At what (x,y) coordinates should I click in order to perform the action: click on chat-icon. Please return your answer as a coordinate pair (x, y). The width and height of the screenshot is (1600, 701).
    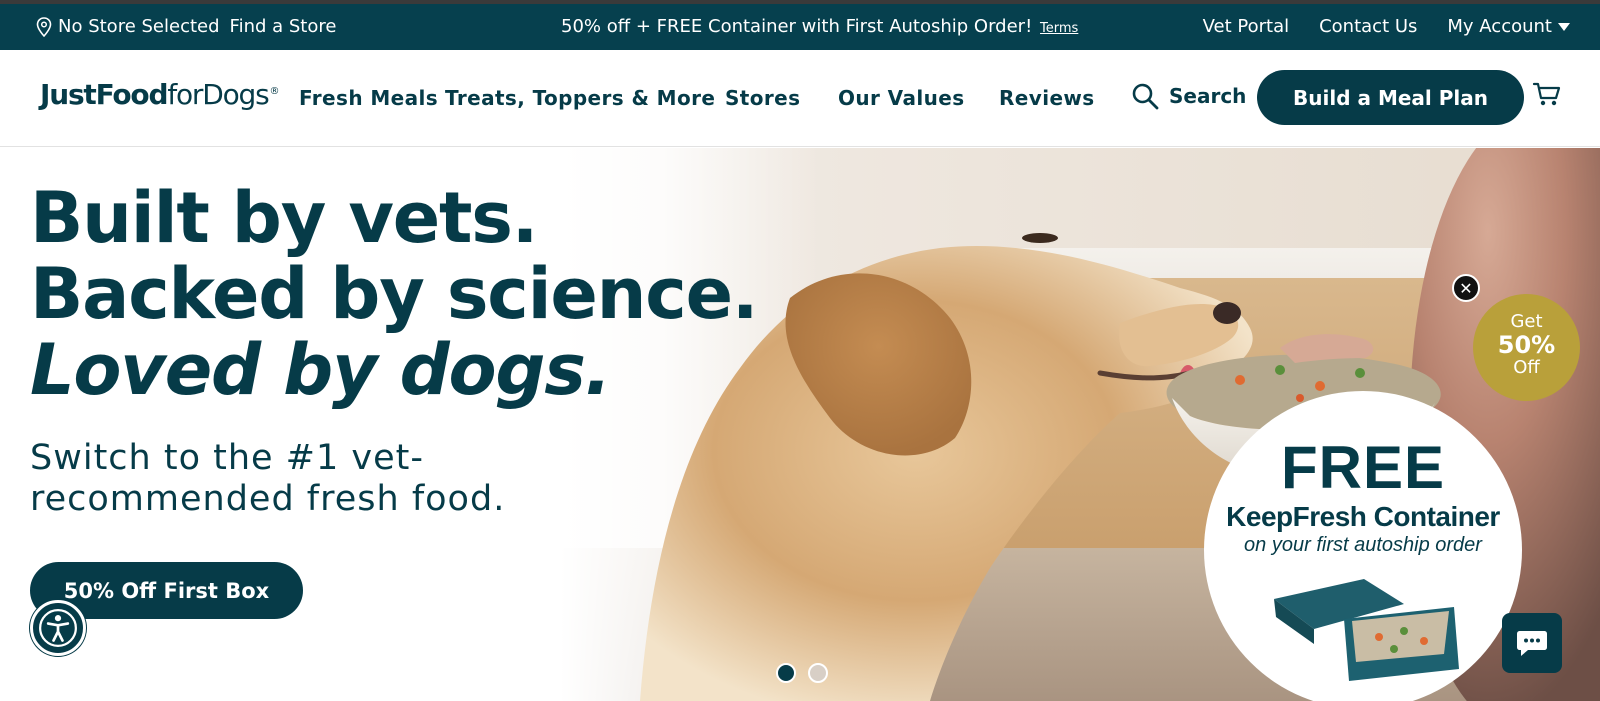
    Looking at the image, I should click on (1532, 643).